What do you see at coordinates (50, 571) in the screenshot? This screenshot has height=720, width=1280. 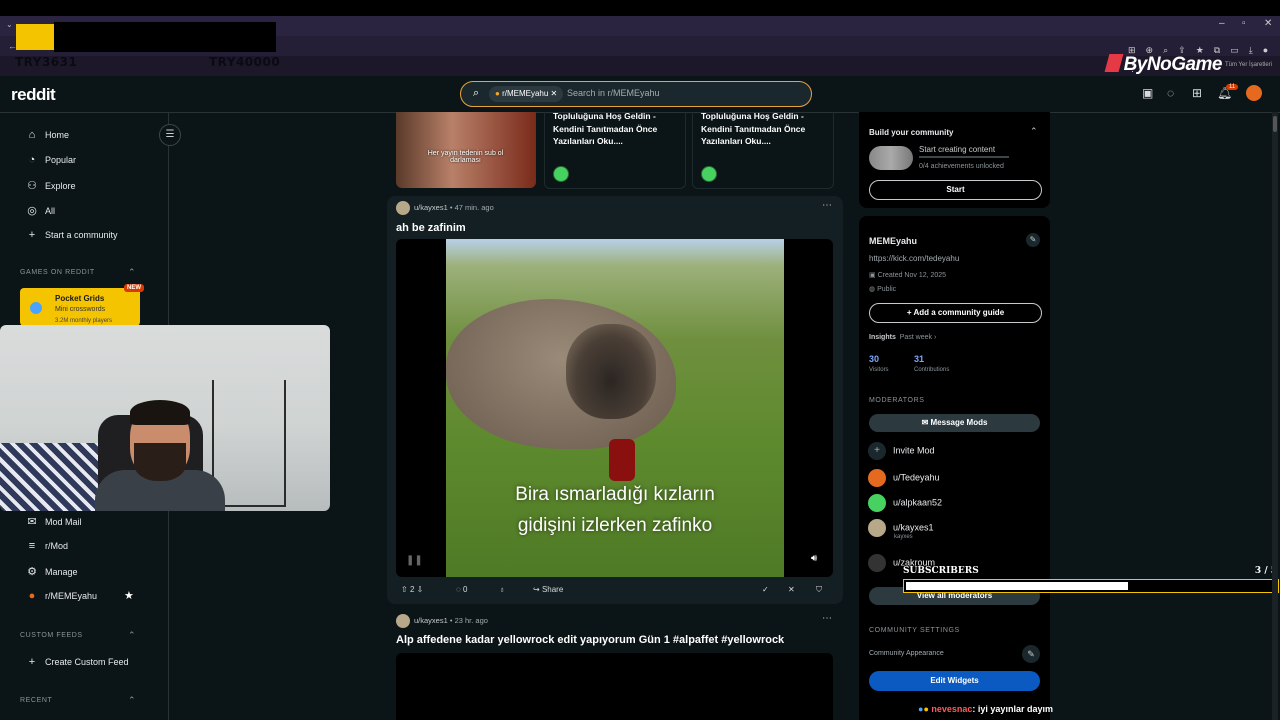 I see `nav-manage: ⚙ Manage` at bounding box center [50, 571].